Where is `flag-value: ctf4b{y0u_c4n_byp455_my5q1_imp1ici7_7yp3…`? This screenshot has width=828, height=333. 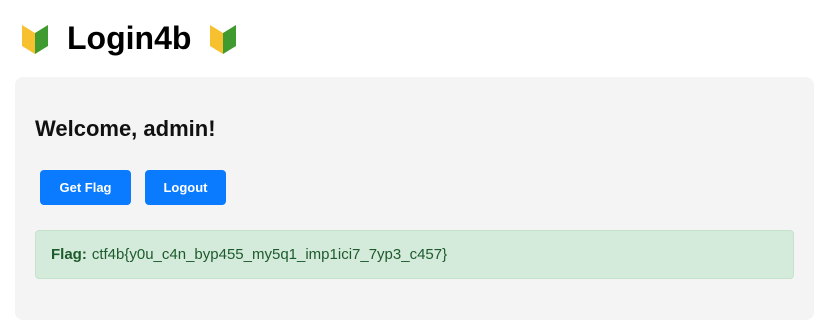 flag-value: ctf4b{y0u_c4n_byp455_my5q1_imp1ici7_7yp3… is located at coordinates (269, 254).